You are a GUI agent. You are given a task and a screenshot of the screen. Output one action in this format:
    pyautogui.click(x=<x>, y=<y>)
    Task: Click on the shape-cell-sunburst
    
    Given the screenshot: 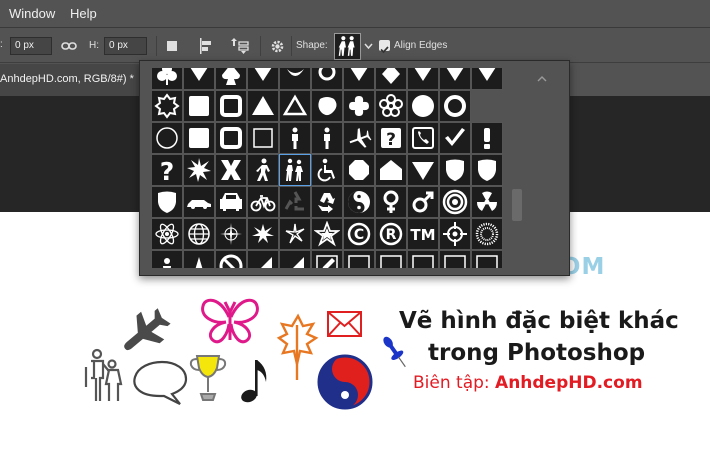 What is the action you would take?
    pyautogui.click(x=487, y=234)
    